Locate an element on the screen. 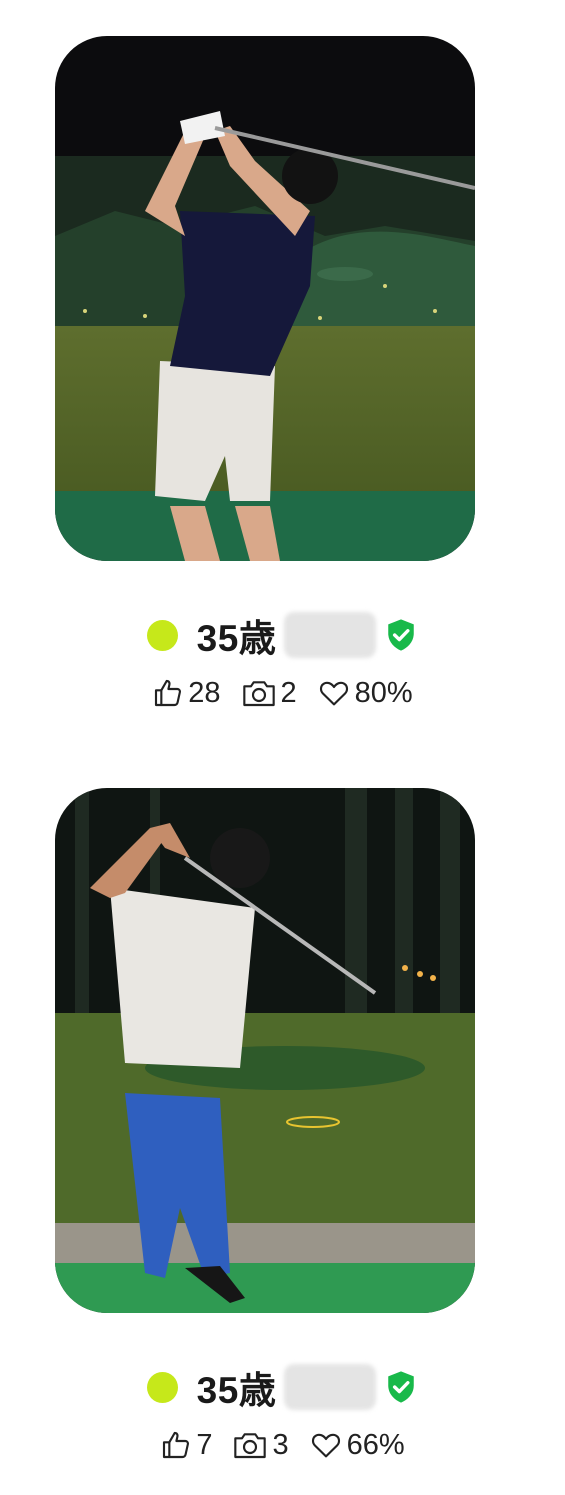 This screenshot has width=565, height=1495. photos-stat: 2 is located at coordinates (269, 693).